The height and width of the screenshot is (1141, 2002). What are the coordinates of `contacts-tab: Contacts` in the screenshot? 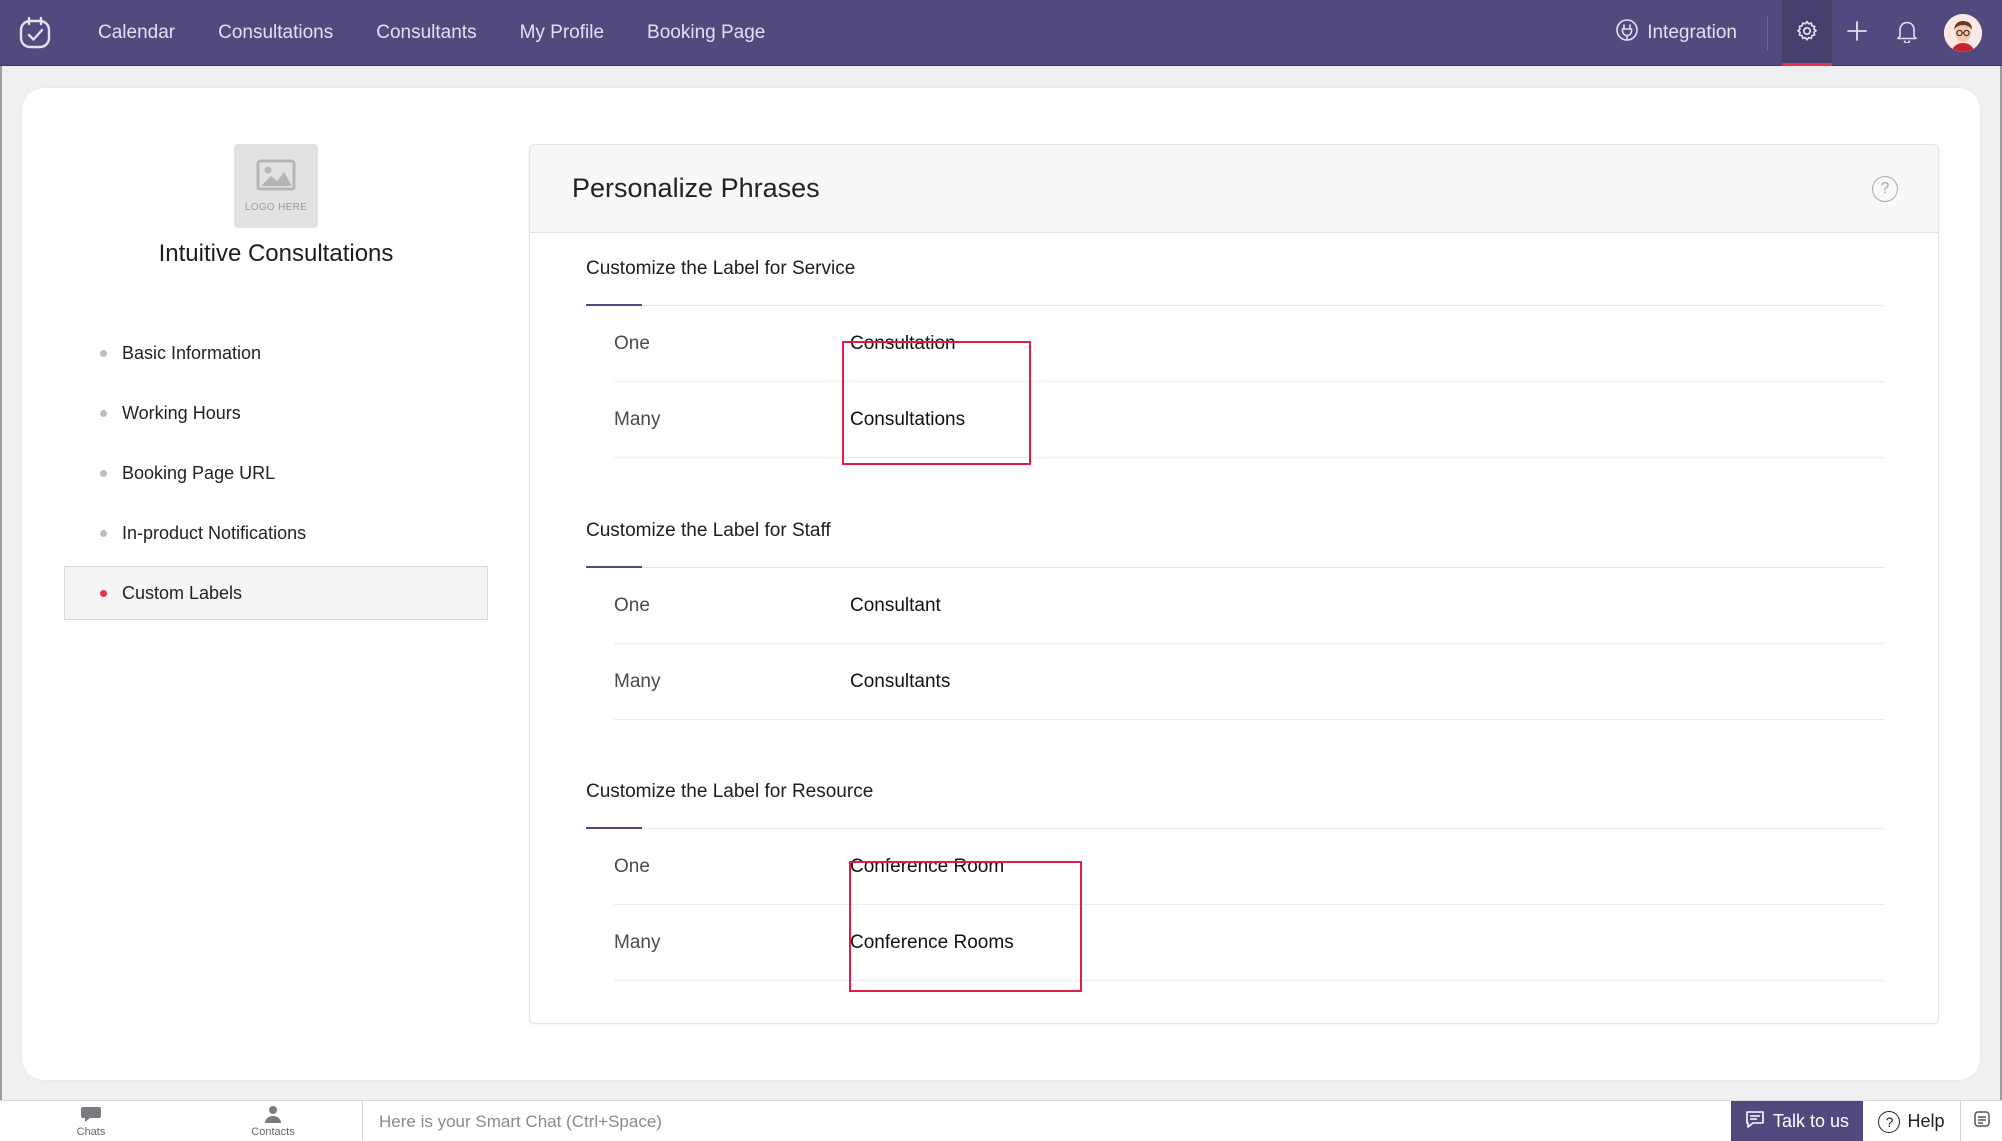 It's located at (273, 1121).